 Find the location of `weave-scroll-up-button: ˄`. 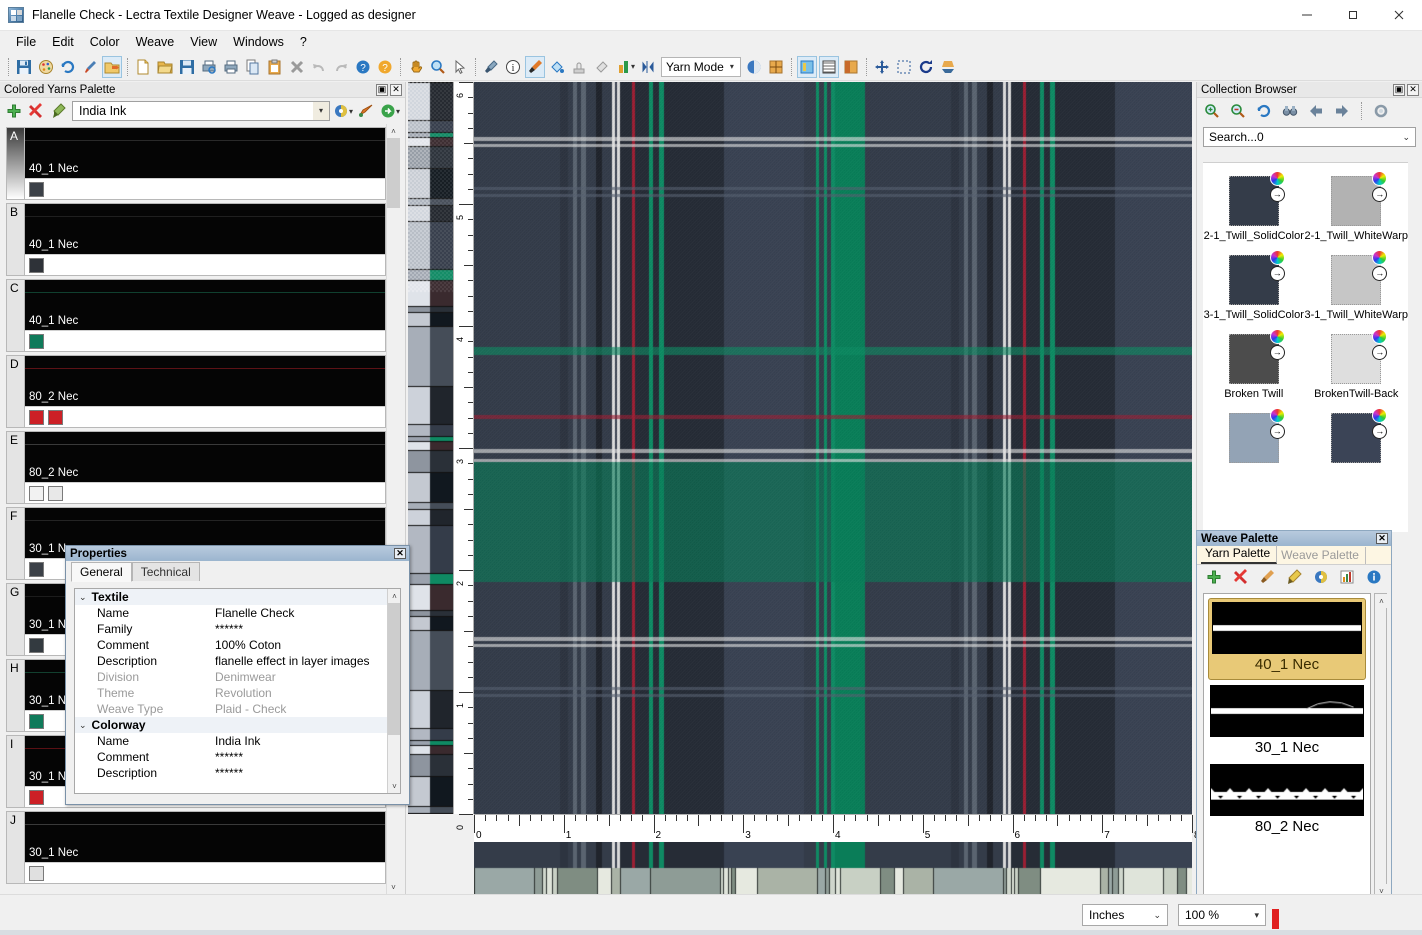

weave-scroll-up-button: ˄ is located at coordinates (1381, 601).